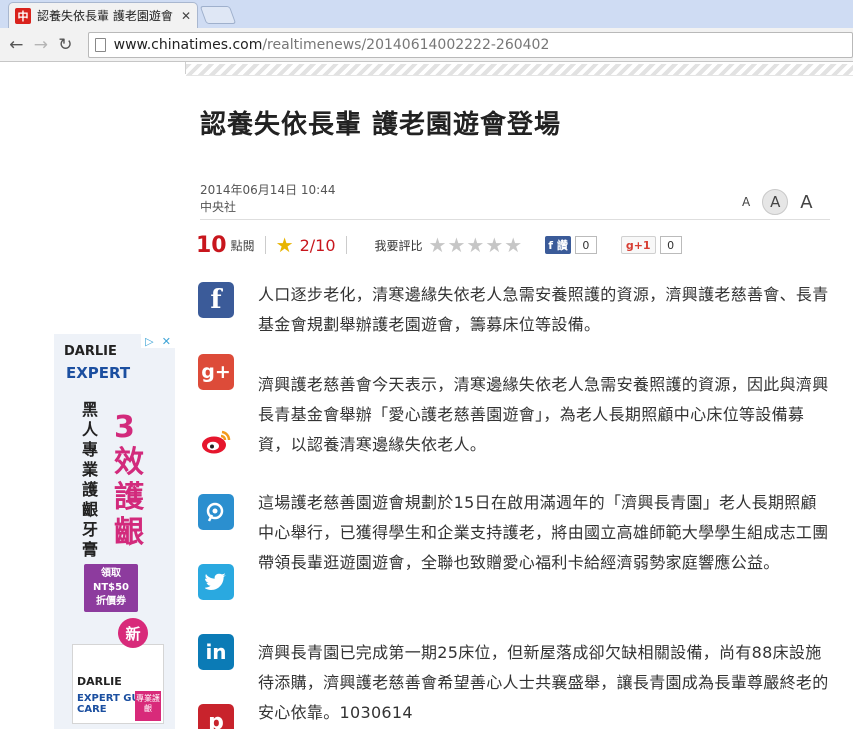 This screenshot has height=729, width=853. Describe the element at coordinates (90, 351) in the screenshot. I see `ad-brand: DARLIE` at that location.